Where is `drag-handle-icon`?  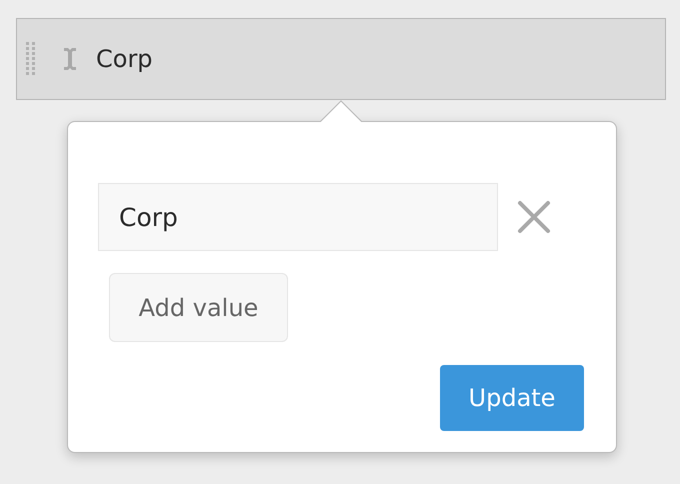
drag-handle-icon is located at coordinates (31, 59).